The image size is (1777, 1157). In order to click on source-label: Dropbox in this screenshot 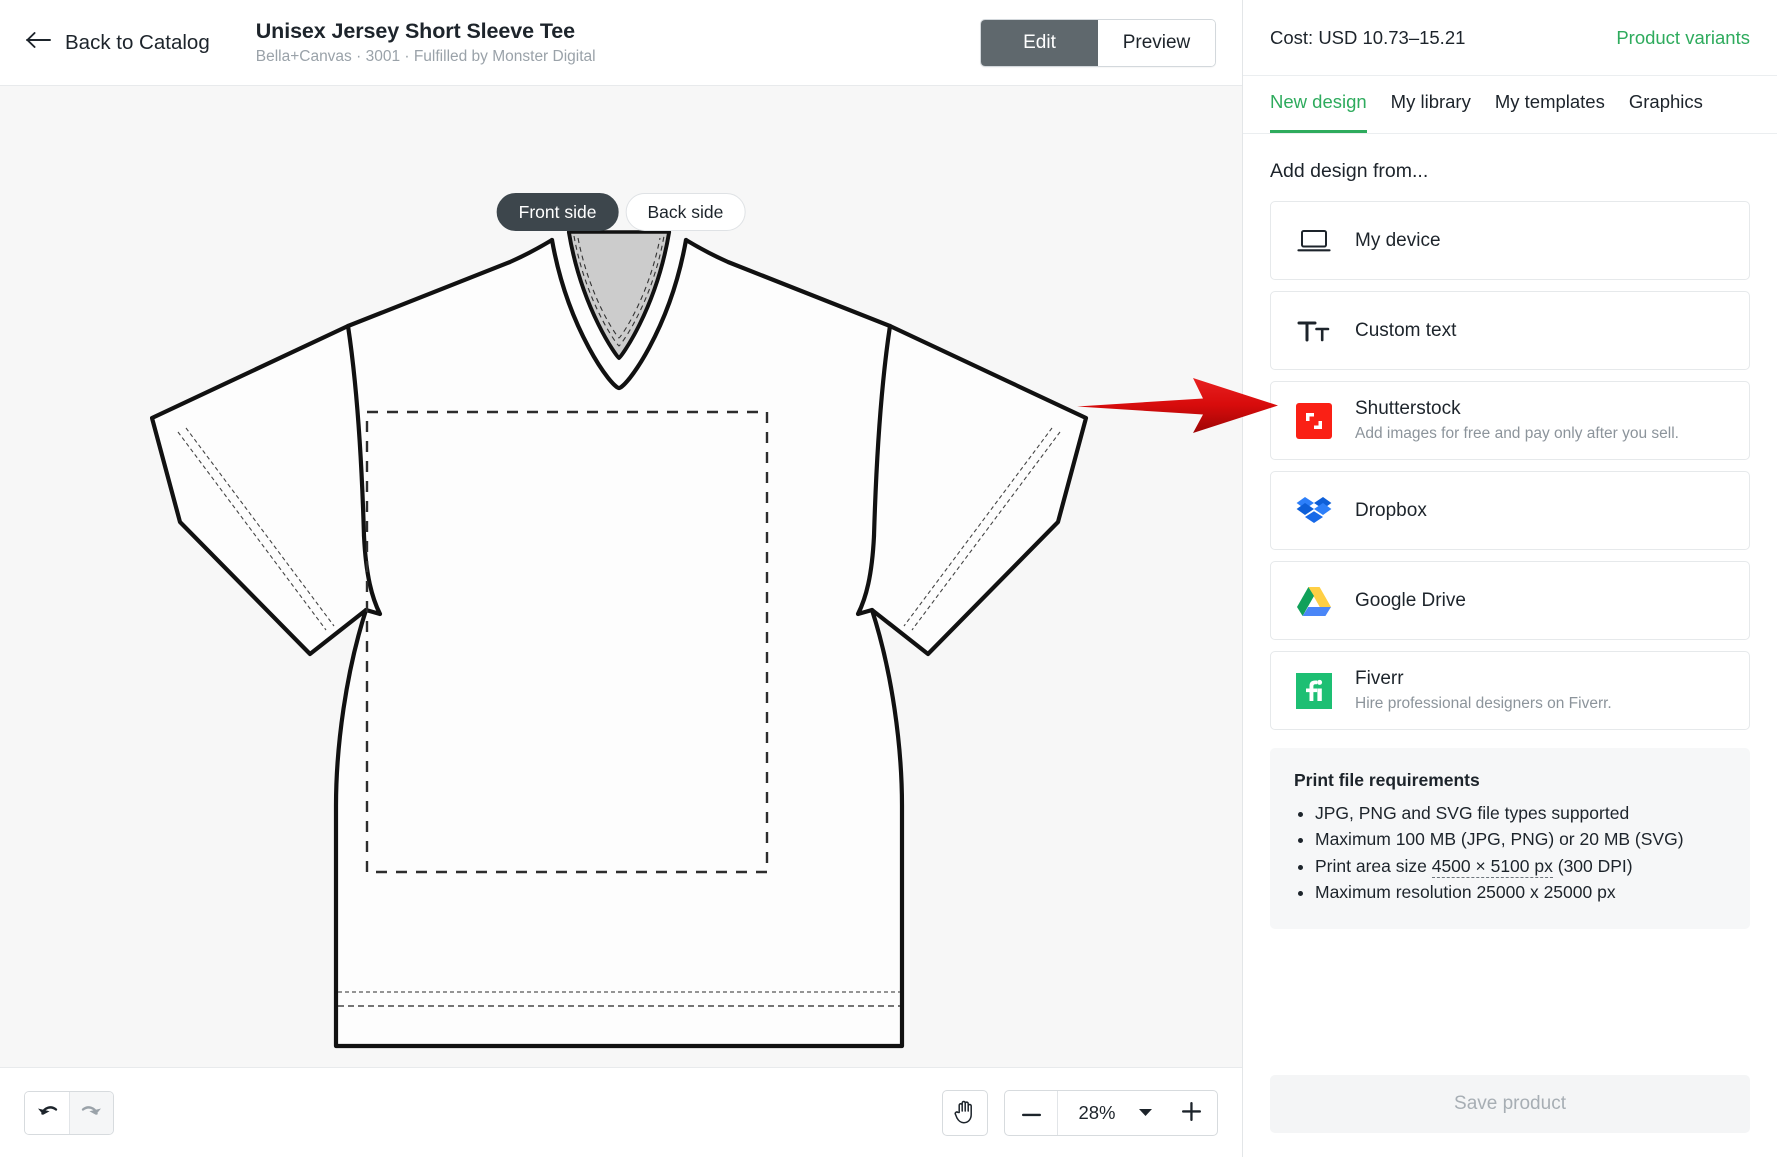, I will do `click(1391, 510)`.